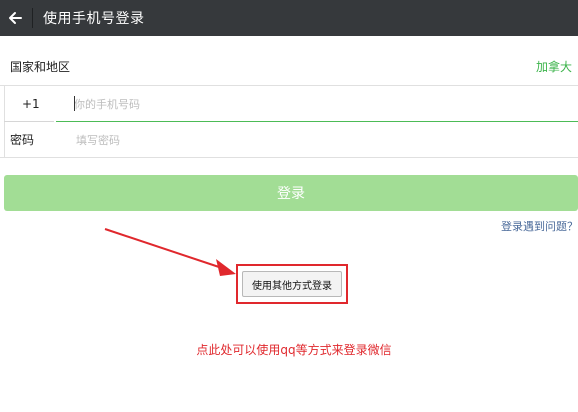 The image size is (578, 412). What do you see at coordinates (74, 103) in the screenshot?
I see `text-caret` at bounding box center [74, 103].